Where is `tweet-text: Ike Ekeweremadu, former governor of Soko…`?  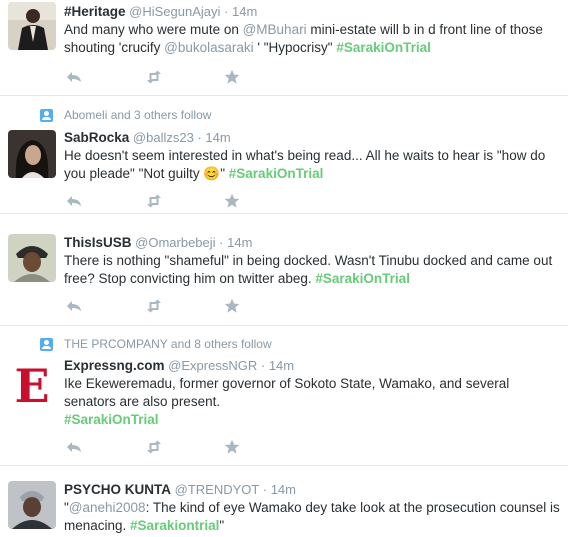 tweet-text: Ike Ekeweremadu, former governor of Soko… is located at coordinates (312, 402).